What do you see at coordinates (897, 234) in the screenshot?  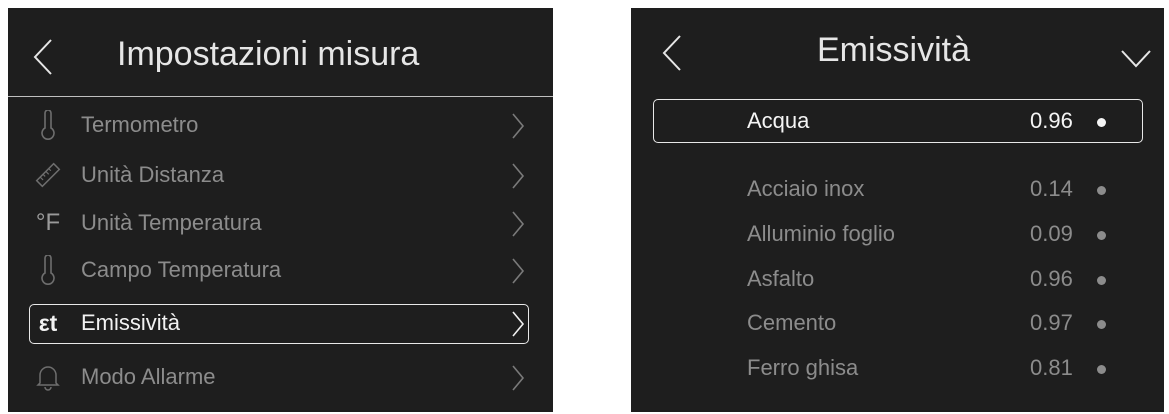 I see `material-row: Alluminio foglio 0.09` at bounding box center [897, 234].